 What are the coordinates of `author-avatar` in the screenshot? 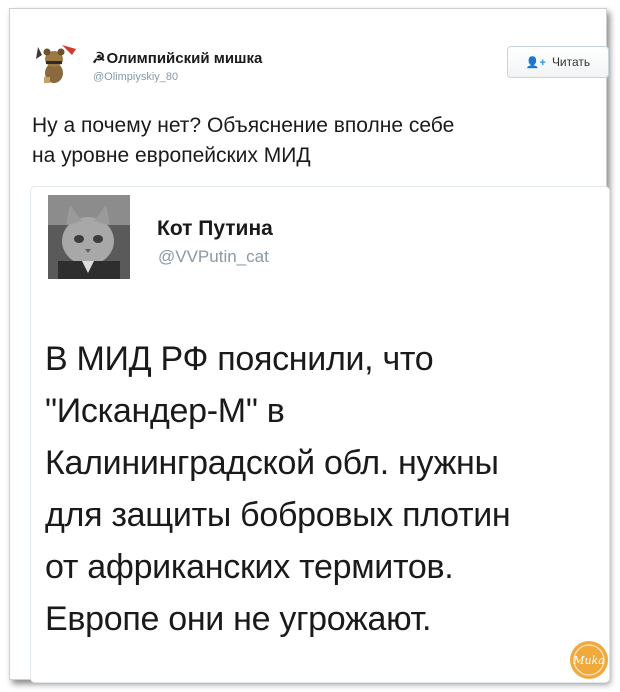 It's located at (56, 62).